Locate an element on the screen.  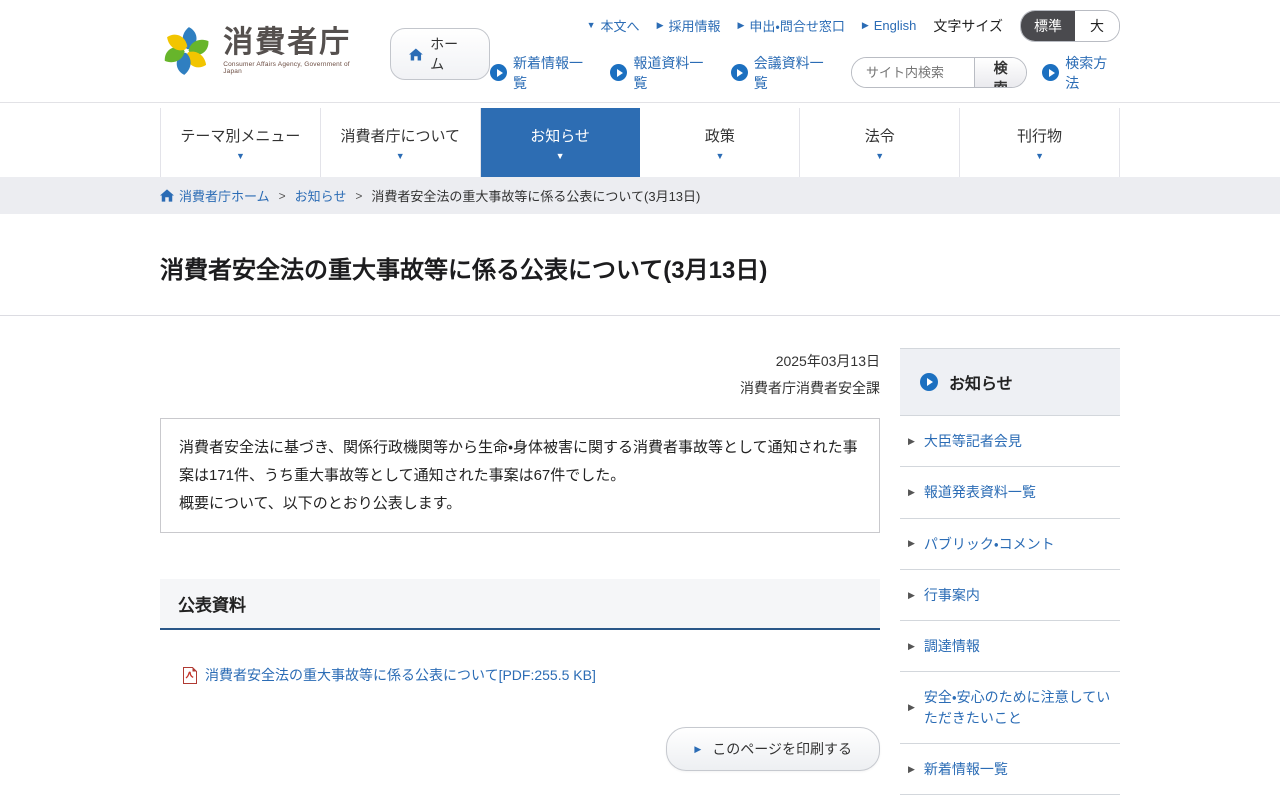
home-button-label: ホーム is located at coordinates (444, 54).